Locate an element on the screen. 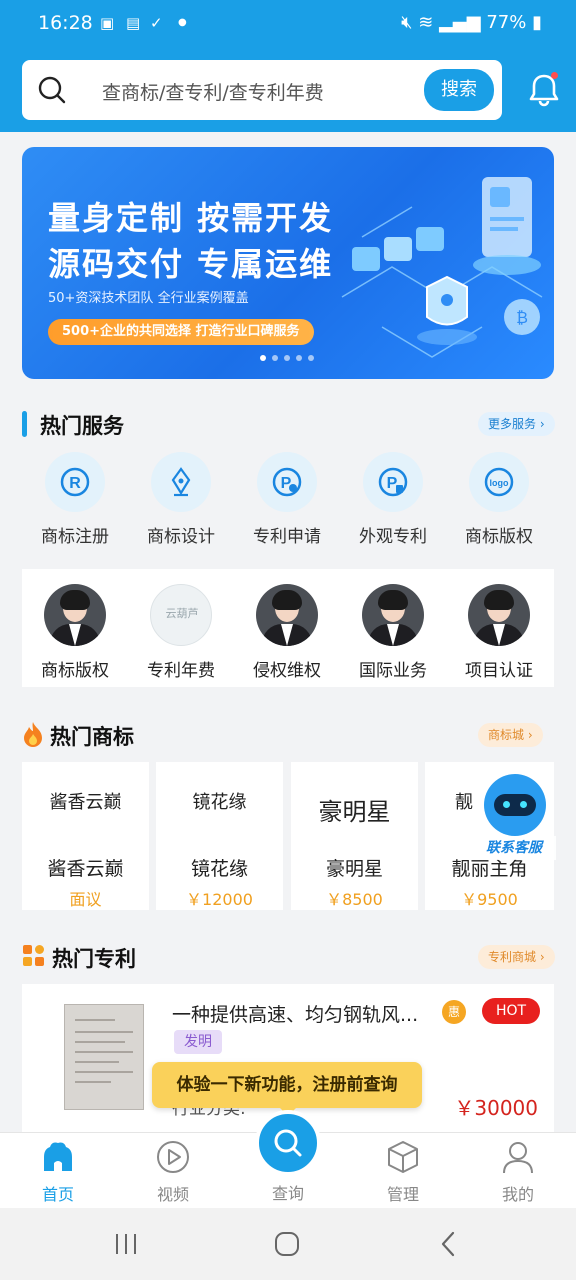 This screenshot has height=1280, width=576. trademark-mall-link: 商标城 › is located at coordinates (510, 735).